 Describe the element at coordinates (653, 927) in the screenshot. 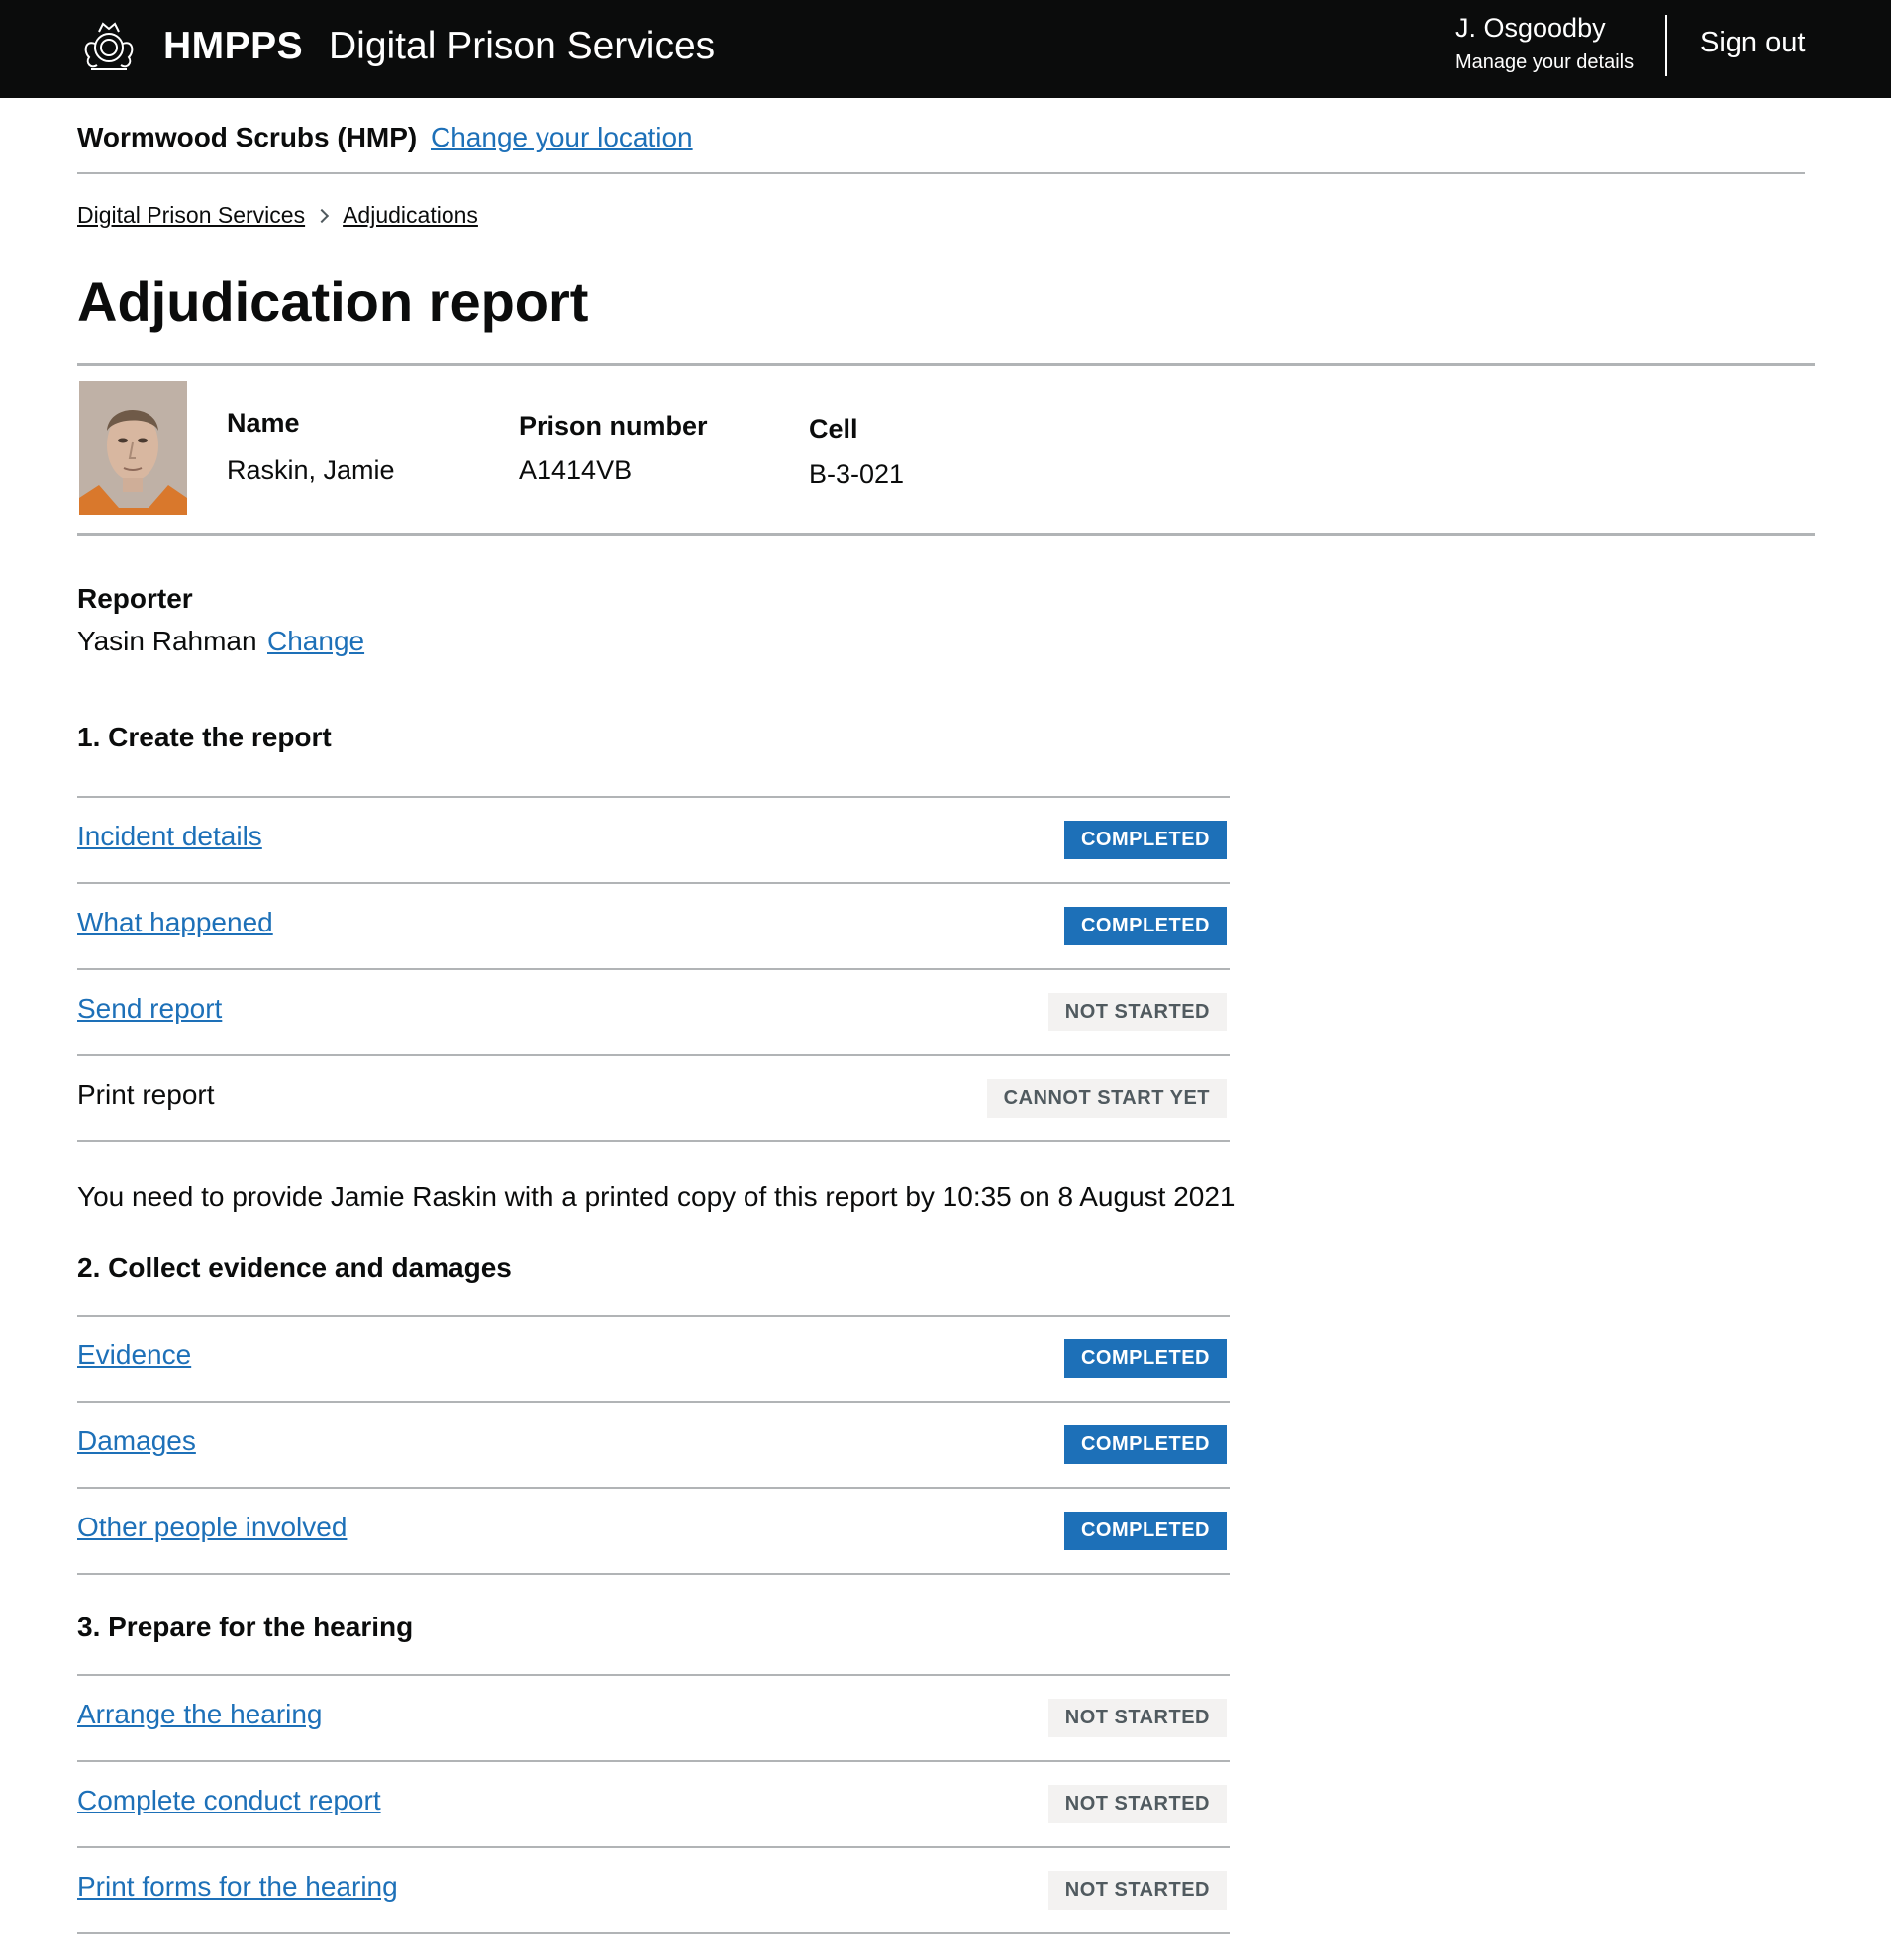

I see `task-row: What happened COMPLETED` at that location.